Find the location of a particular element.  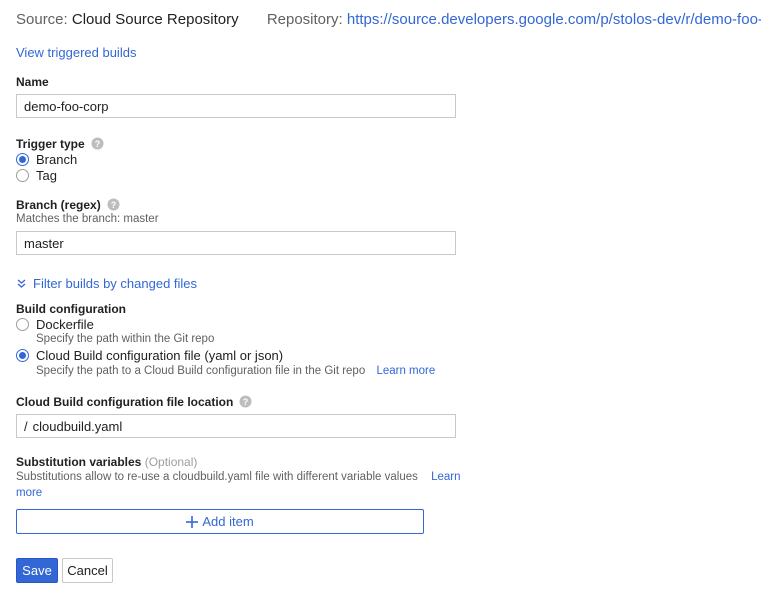

branch-hint: Matches the branch: master is located at coordinates (87, 219).